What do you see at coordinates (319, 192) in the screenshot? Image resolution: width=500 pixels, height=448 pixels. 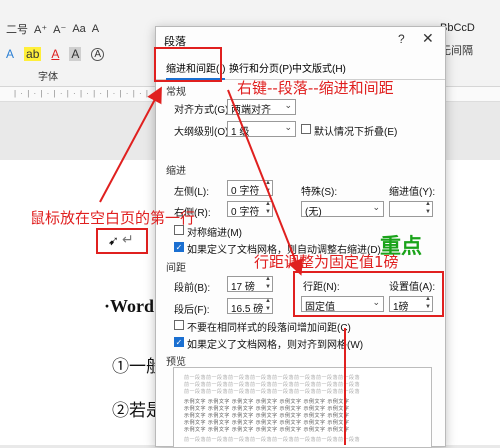 I see `special-indent-label: 特殊(S):` at bounding box center [319, 192].